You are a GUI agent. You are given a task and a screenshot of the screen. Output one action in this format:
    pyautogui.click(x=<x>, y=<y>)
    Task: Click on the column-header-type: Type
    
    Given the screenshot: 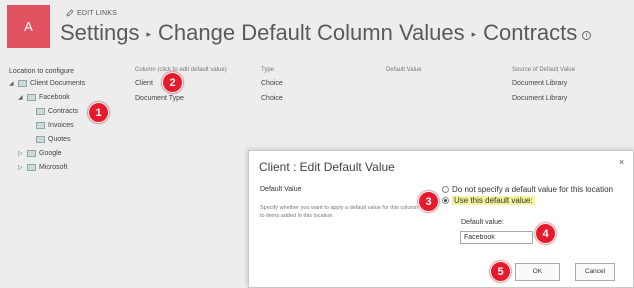 What is the action you would take?
    pyautogui.click(x=268, y=70)
    